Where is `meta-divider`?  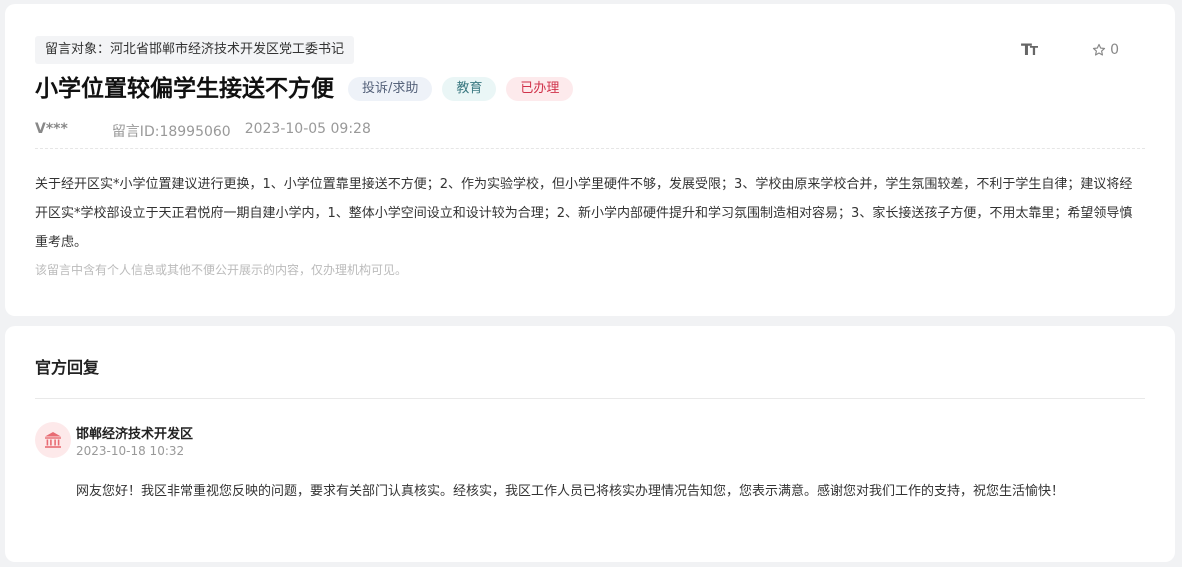 meta-divider is located at coordinates (590, 148).